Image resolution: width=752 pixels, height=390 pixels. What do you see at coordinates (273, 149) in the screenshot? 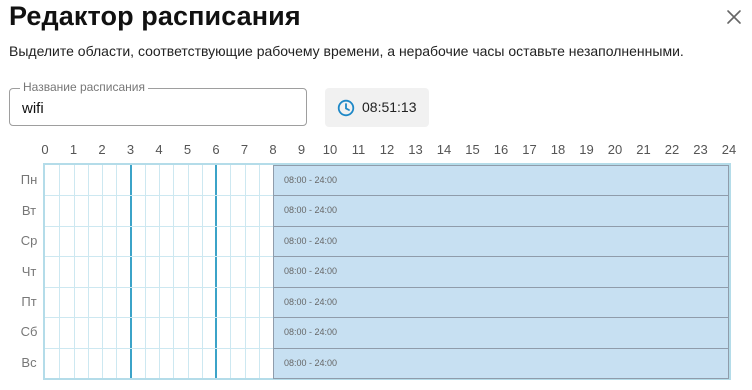
I see `hour-label: 8` at bounding box center [273, 149].